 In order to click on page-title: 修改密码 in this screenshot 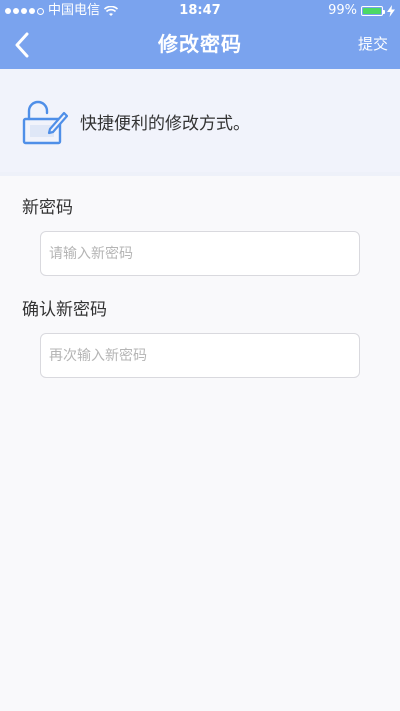, I will do `click(200, 44)`.